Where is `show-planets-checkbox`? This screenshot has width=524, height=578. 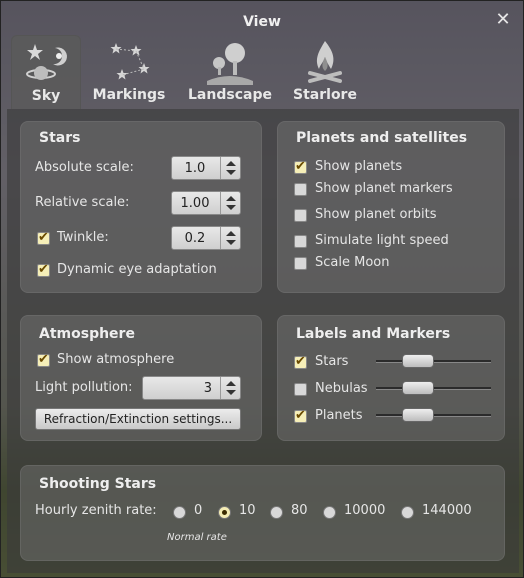 show-planets-checkbox is located at coordinates (300, 166).